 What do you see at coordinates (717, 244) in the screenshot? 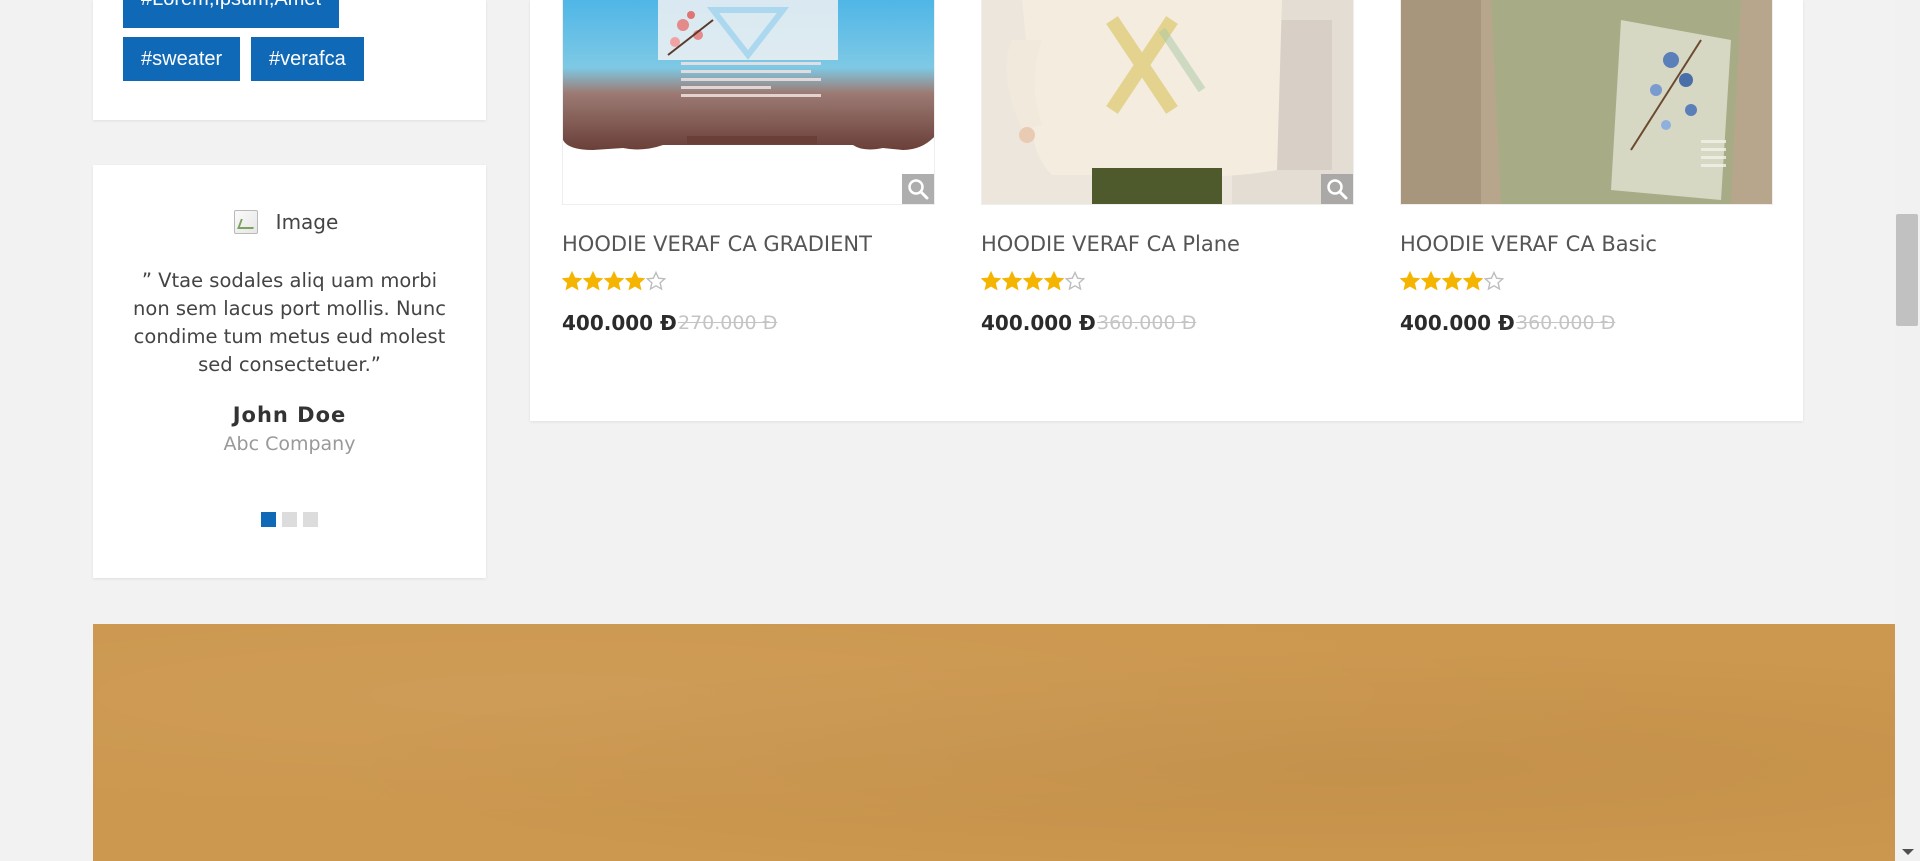
I see `product-name: HOODIE VERAF CA GRADIENT` at bounding box center [717, 244].